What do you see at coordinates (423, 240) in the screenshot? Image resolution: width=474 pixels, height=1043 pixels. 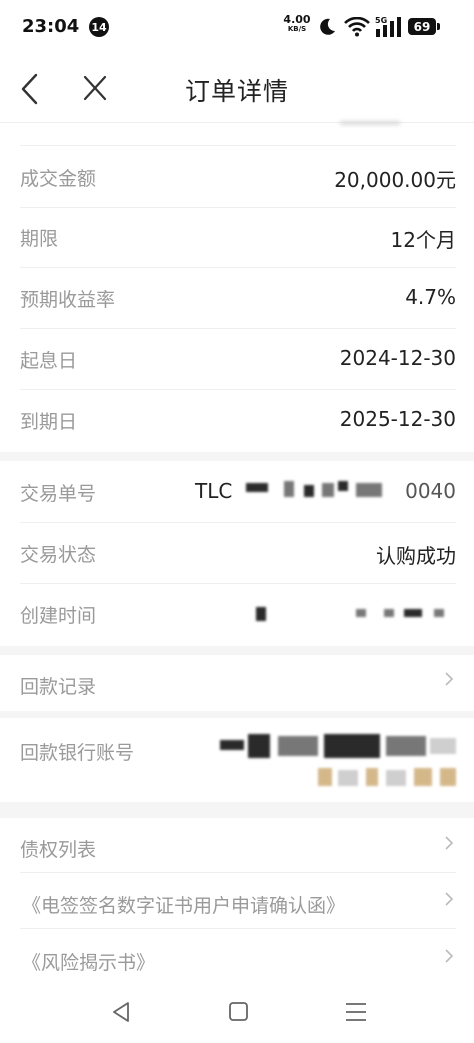 I see `term-value: 12个月` at bounding box center [423, 240].